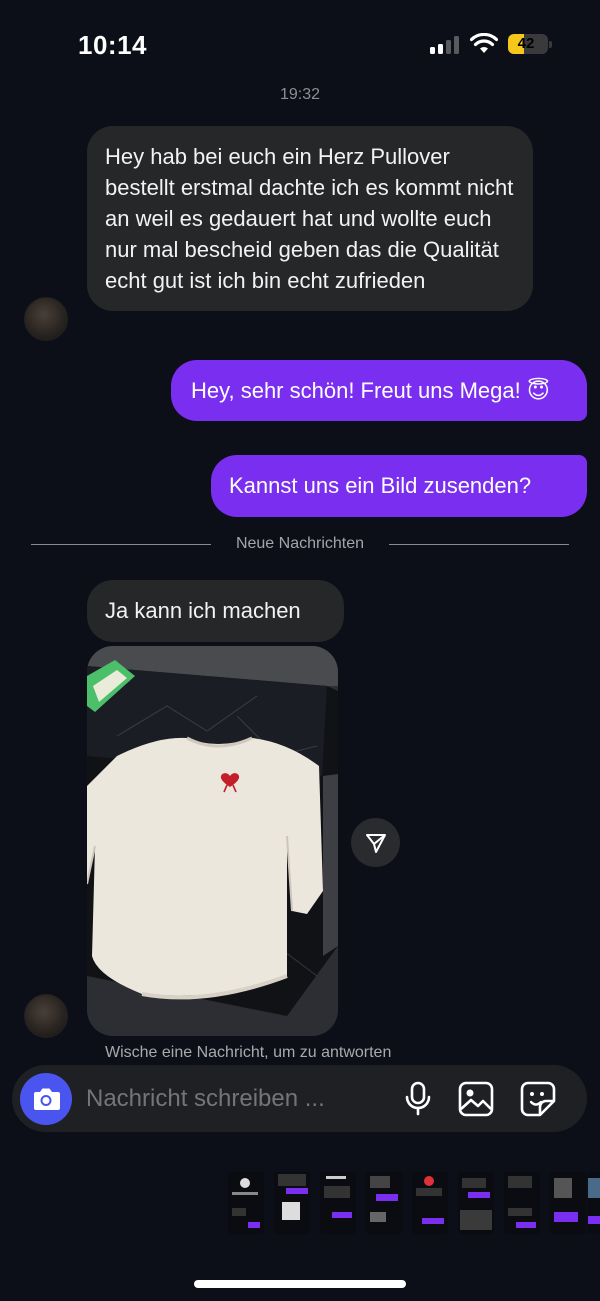 Image resolution: width=600 pixels, height=1301 pixels. I want to click on sweater-photo, so click(212, 841).